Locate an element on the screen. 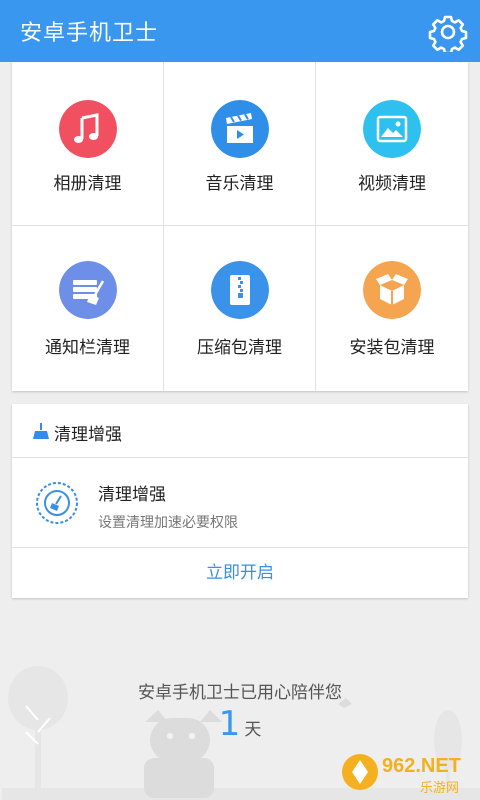 Image resolution: width=480 pixels, height=800 pixels. days-count: 1 is located at coordinates (229, 724).